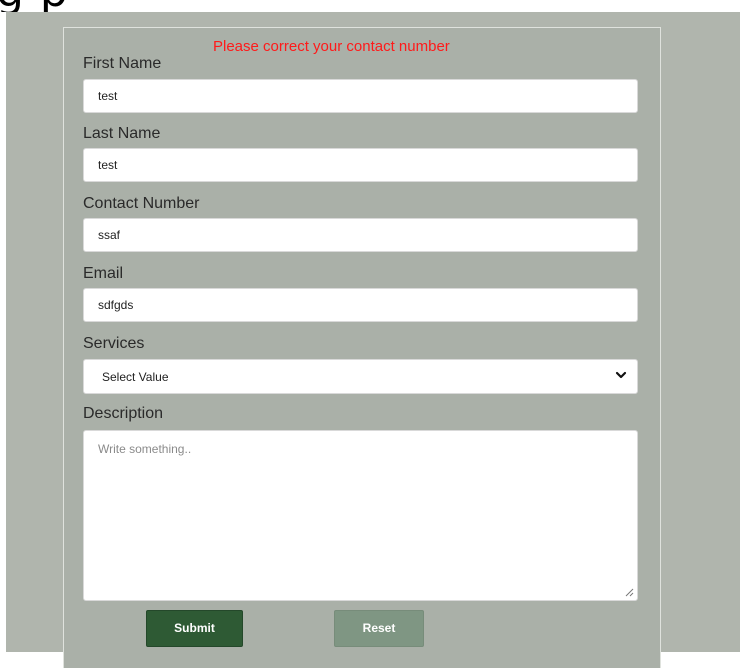  Describe the element at coordinates (34, 6) in the screenshot. I see `clipped-heading-text: g p` at that location.